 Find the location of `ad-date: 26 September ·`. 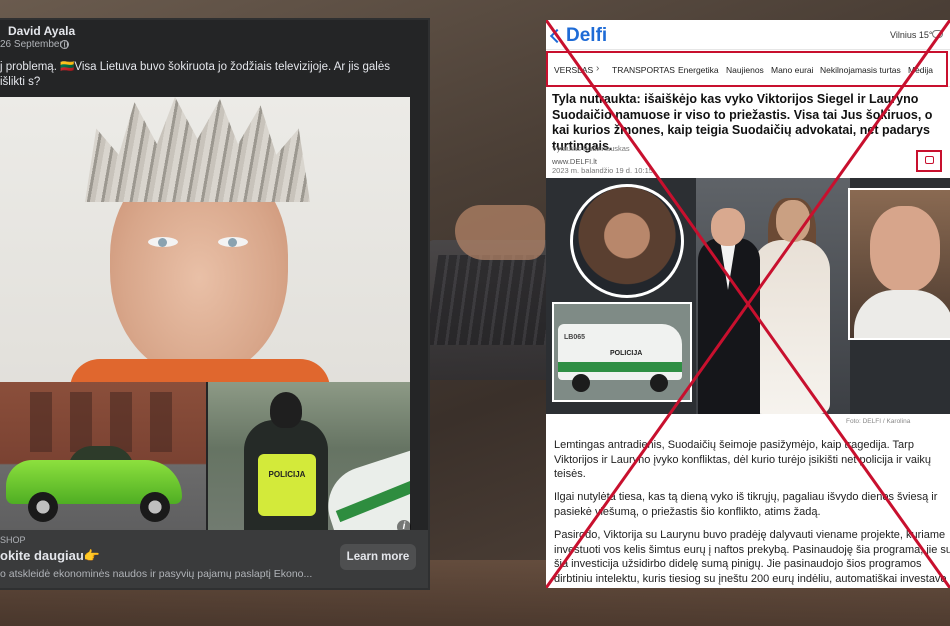

ad-date: 26 September · is located at coordinates (34, 44).